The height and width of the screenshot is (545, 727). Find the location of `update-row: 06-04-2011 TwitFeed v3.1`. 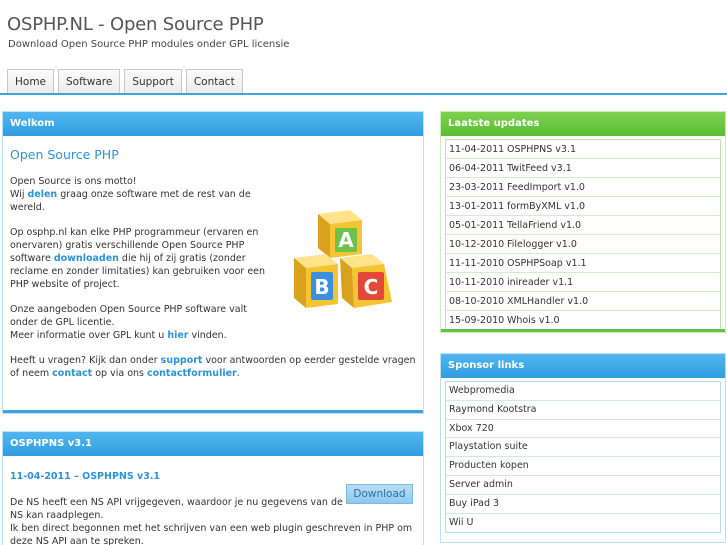

update-row: 06-04-2011 TwitFeed v3.1 is located at coordinates (583, 168).